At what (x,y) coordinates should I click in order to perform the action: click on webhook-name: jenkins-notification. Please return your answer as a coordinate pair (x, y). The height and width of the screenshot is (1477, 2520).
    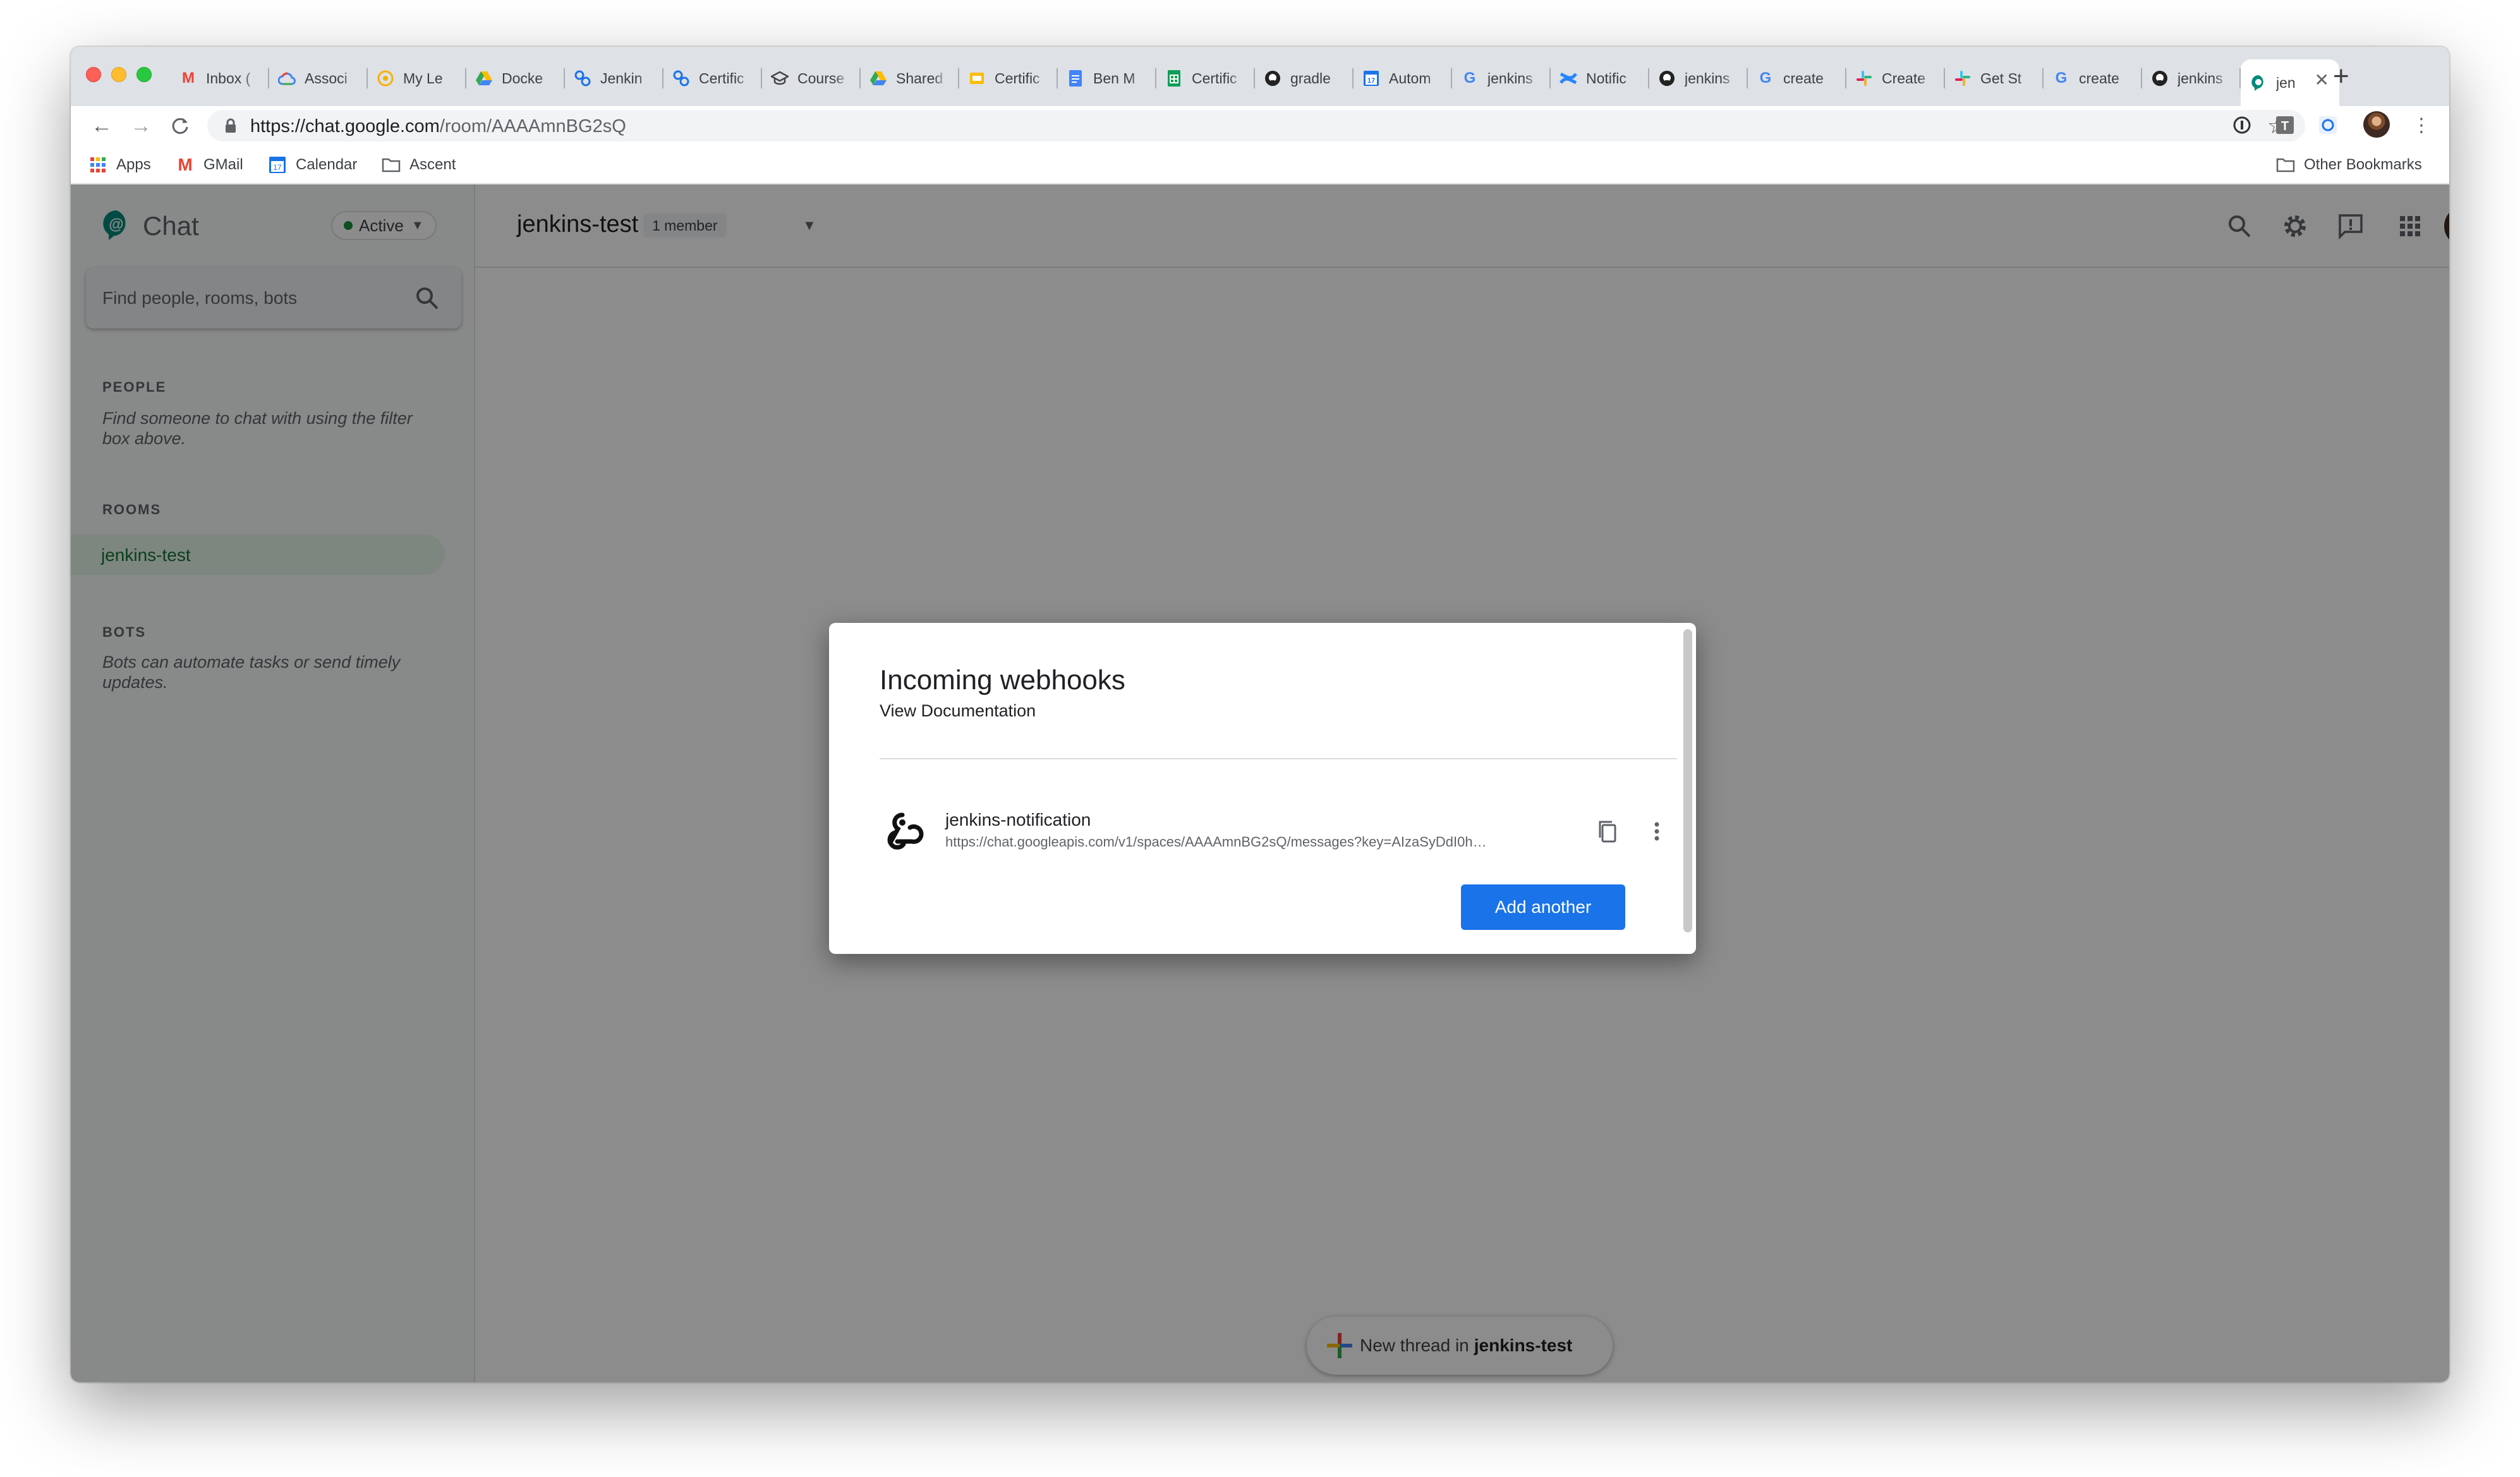
    Looking at the image, I should click on (1018, 819).